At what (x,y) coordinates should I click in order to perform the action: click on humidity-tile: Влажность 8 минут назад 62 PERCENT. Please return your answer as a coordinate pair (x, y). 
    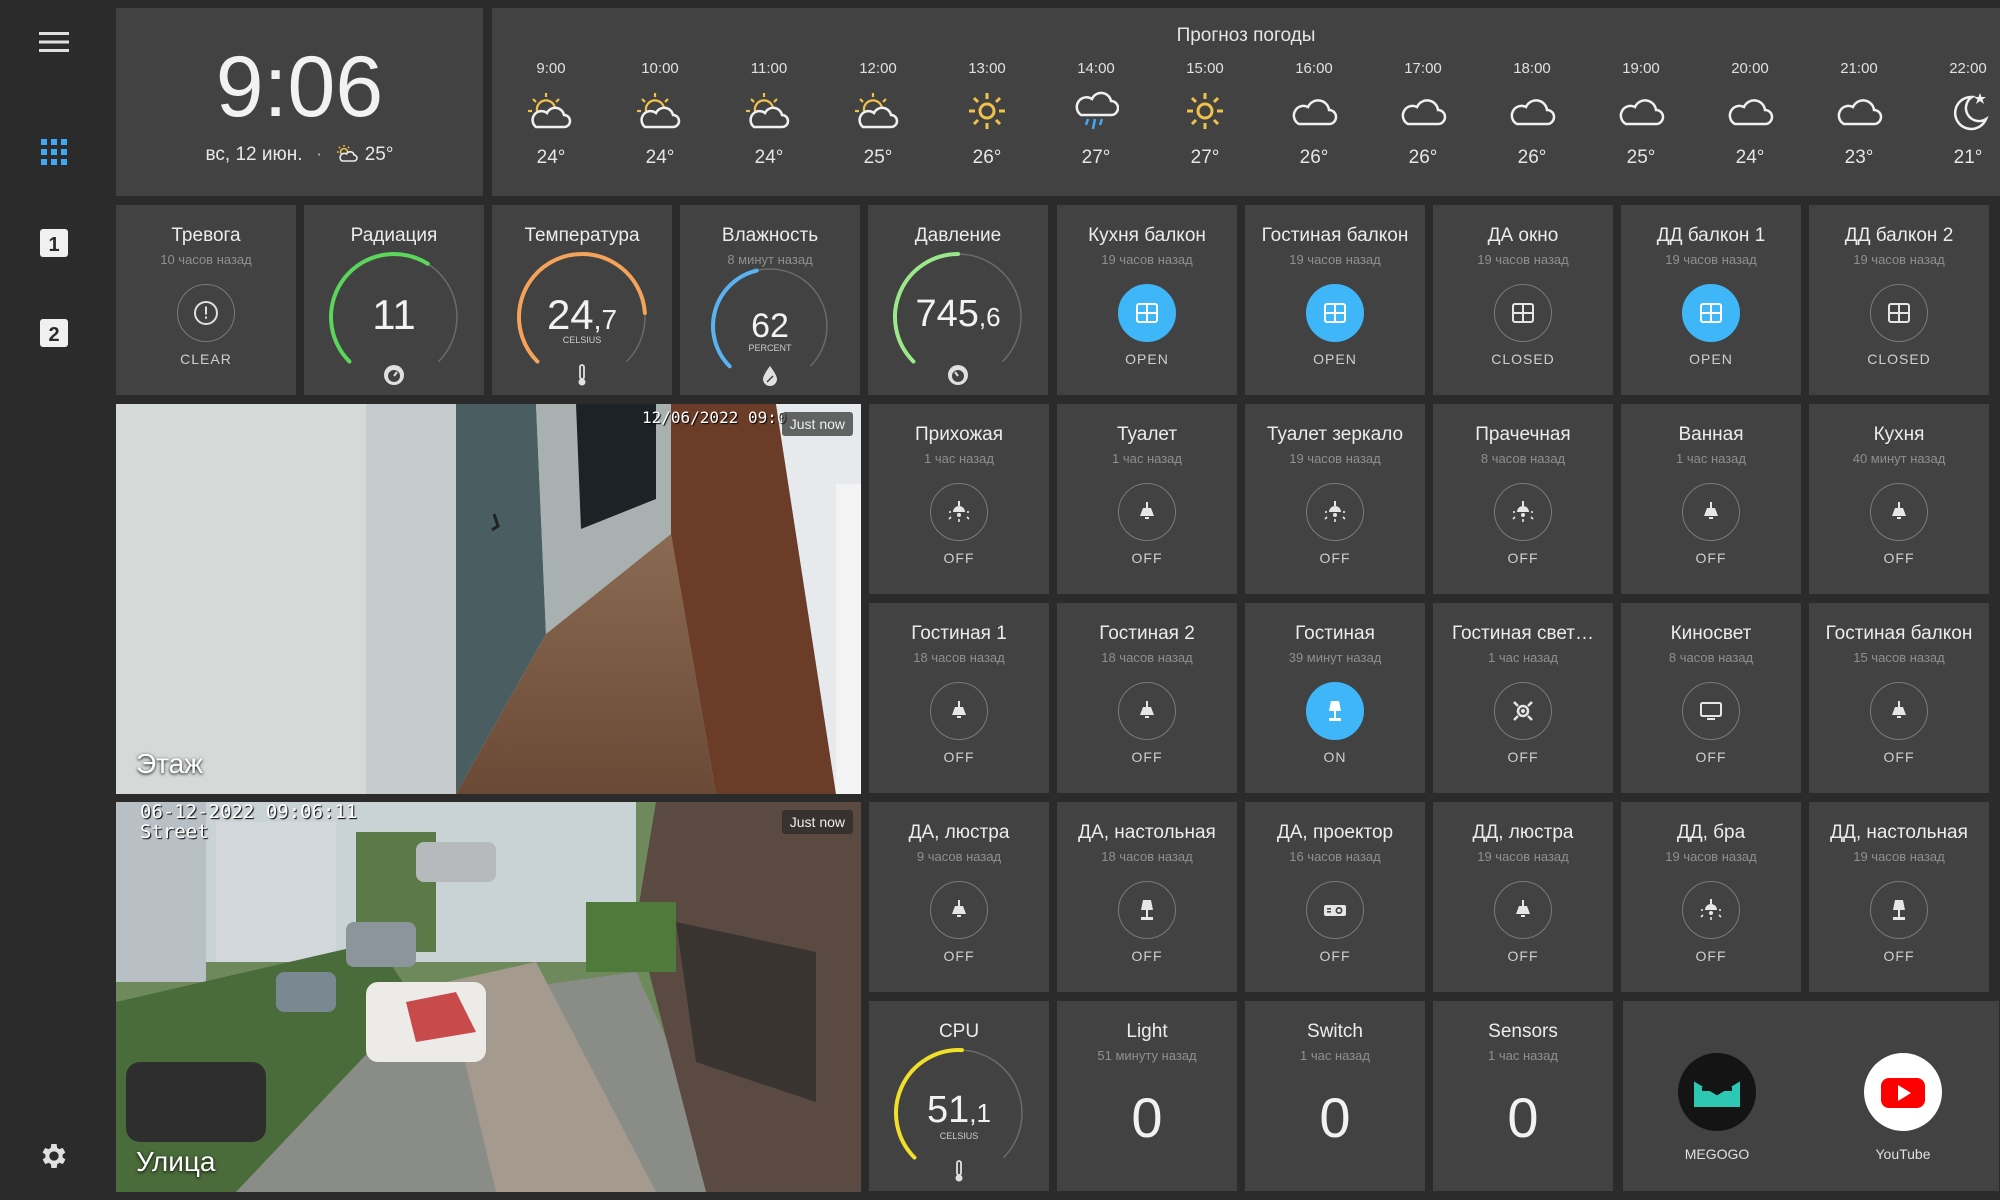
    Looking at the image, I should click on (770, 300).